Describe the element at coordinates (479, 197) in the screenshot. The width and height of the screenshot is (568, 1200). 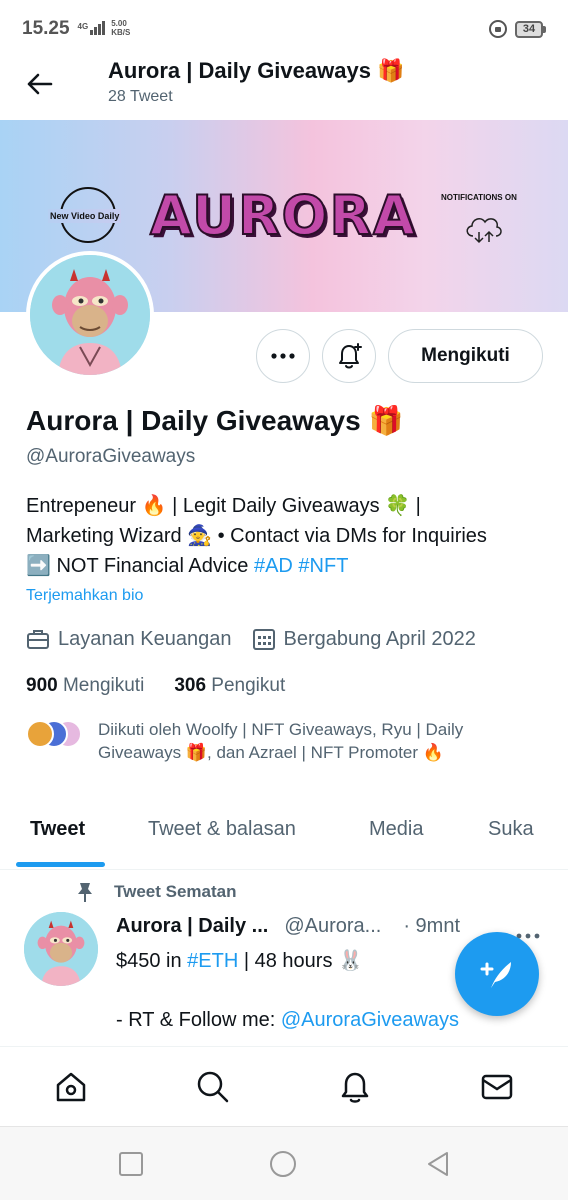
I see `banner-right-text: NOTIFICATIONS ON` at that location.